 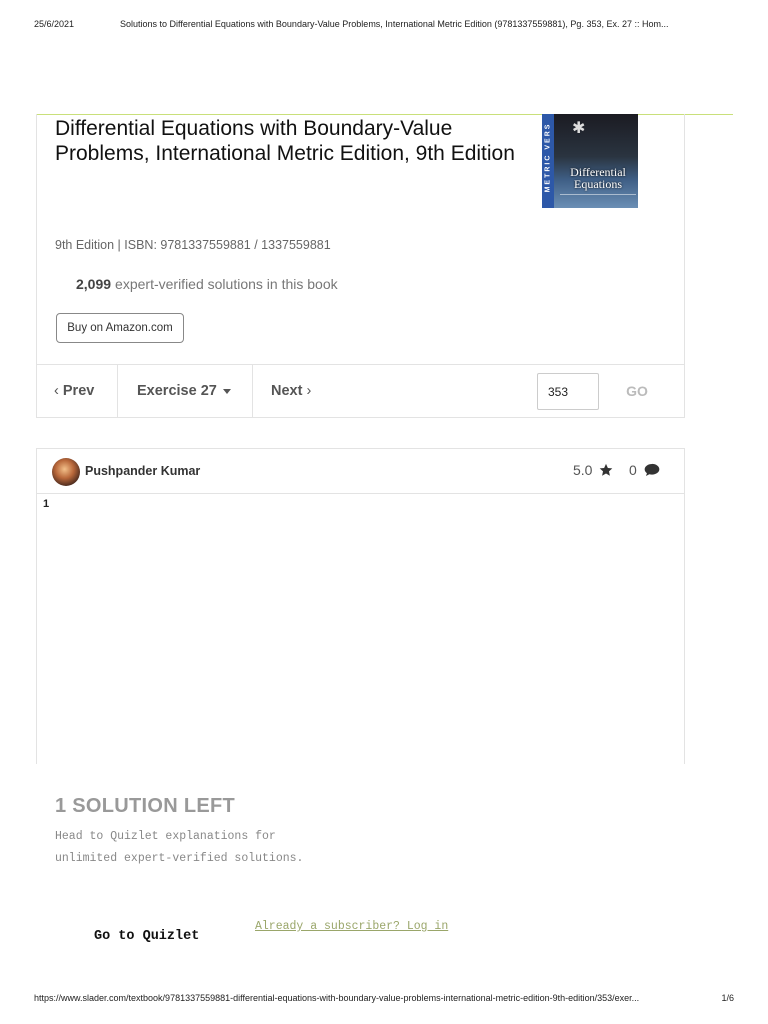 What do you see at coordinates (66, 472) in the screenshot?
I see `avatar` at bounding box center [66, 472].